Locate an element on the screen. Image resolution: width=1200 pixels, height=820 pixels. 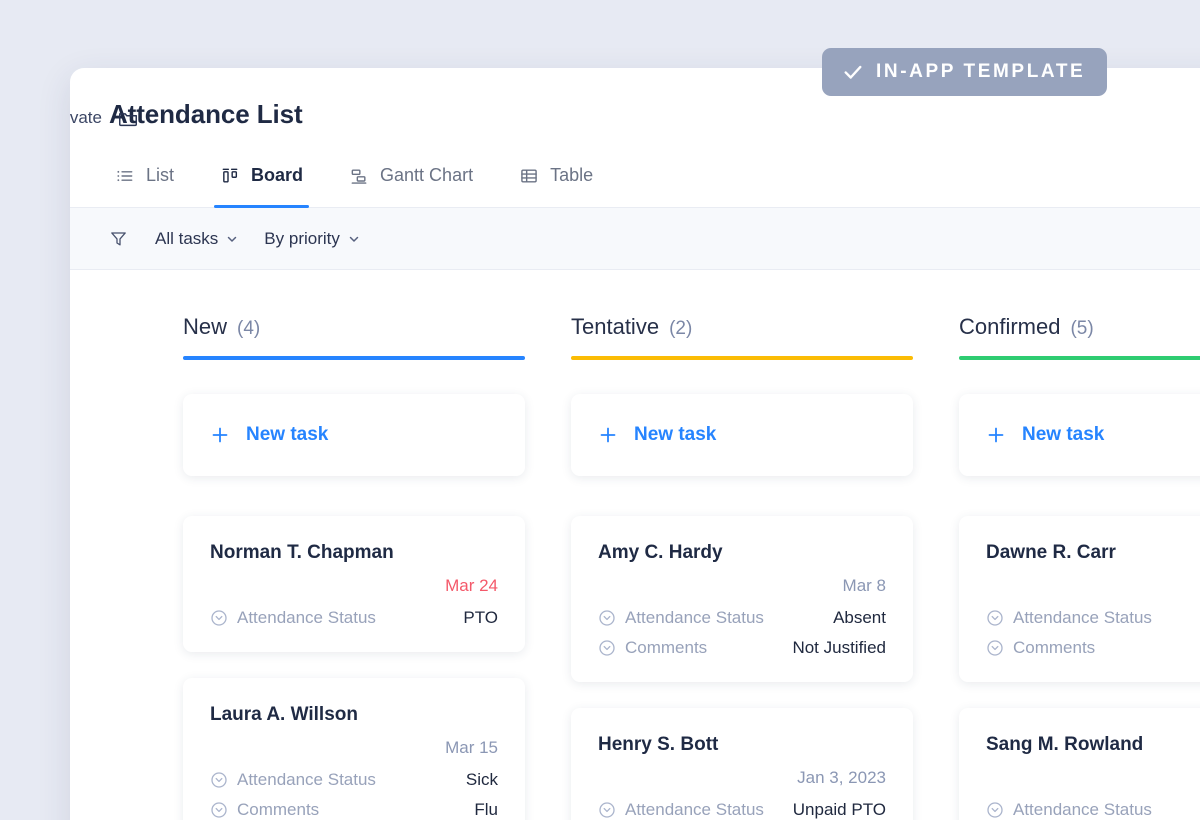
task-card-field-value: Flu is located at coordinates (486, 809).